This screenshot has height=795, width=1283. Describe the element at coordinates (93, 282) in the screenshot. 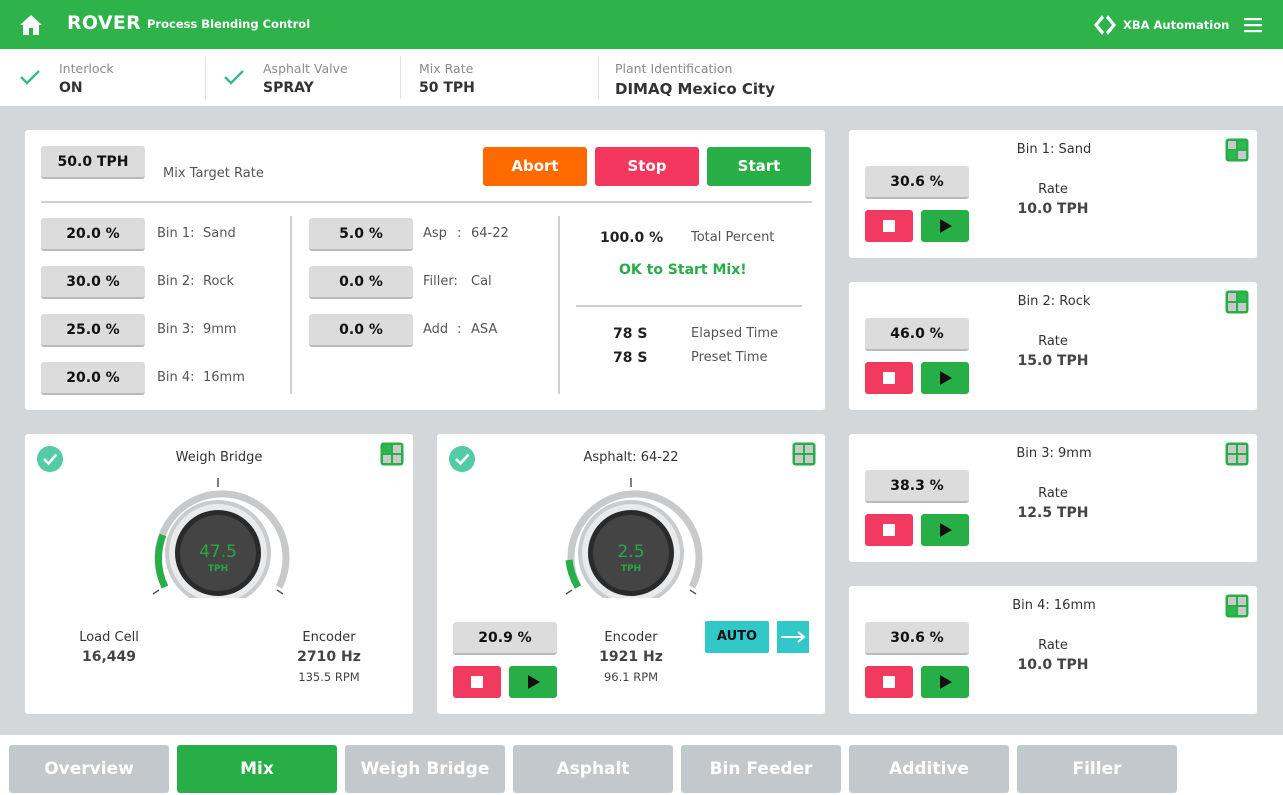

I see `bin2-percent-input: 30.0 %` at that location.